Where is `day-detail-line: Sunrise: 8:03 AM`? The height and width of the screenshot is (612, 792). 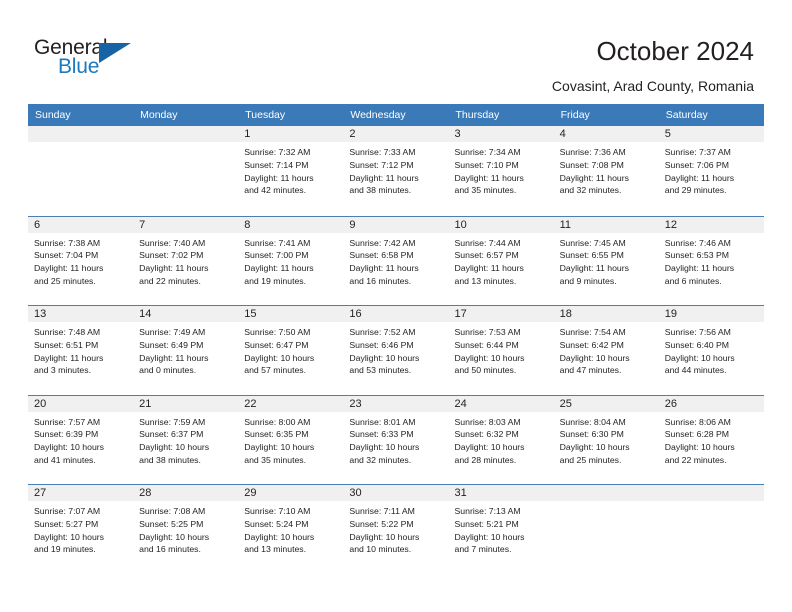
day-detail-line: Sunrise: 8:03 AM is located at coordinates (487, 421).